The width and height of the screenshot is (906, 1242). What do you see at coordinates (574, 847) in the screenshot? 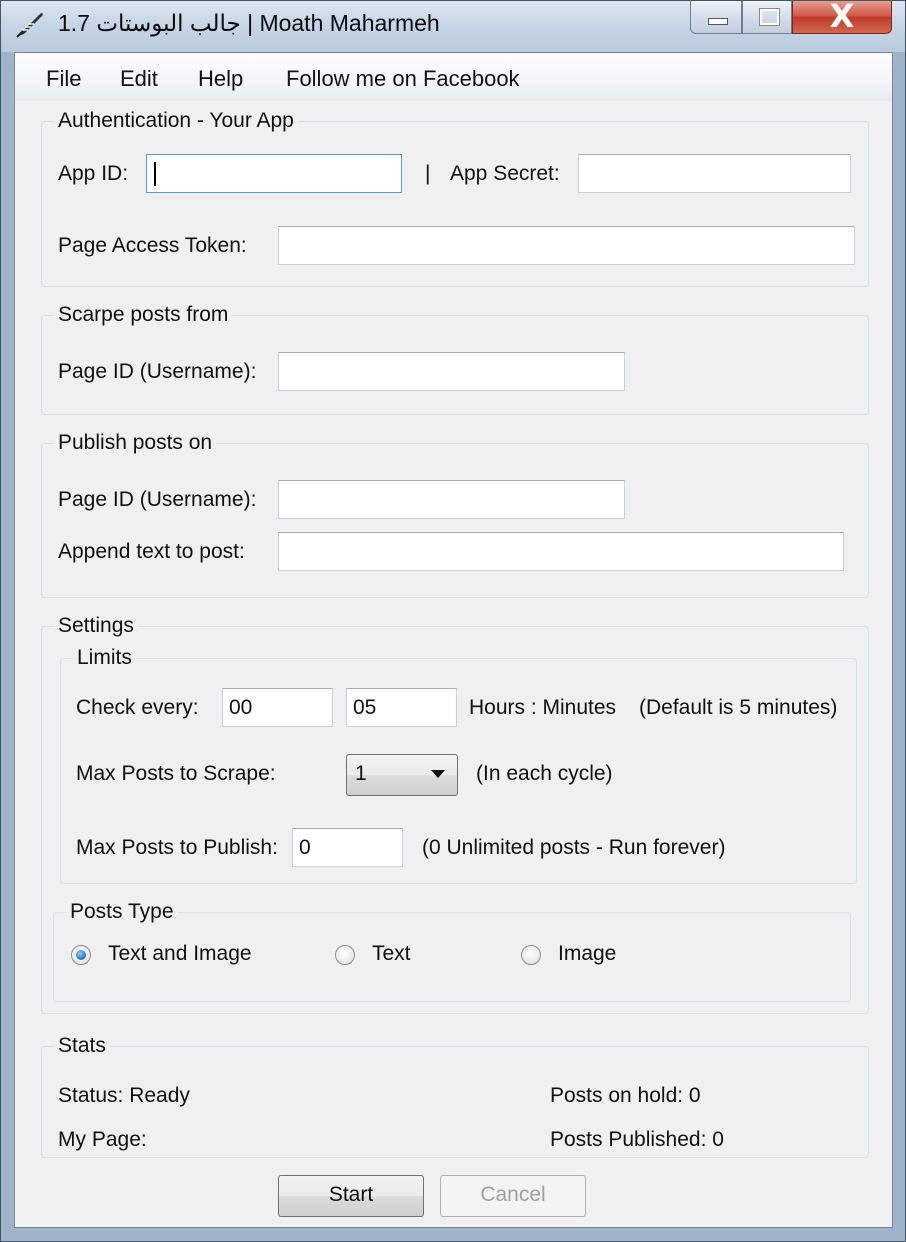
I see `max-publish-note: (0 Unlimited posts - Run forever)` at bounding box center [574, 847].